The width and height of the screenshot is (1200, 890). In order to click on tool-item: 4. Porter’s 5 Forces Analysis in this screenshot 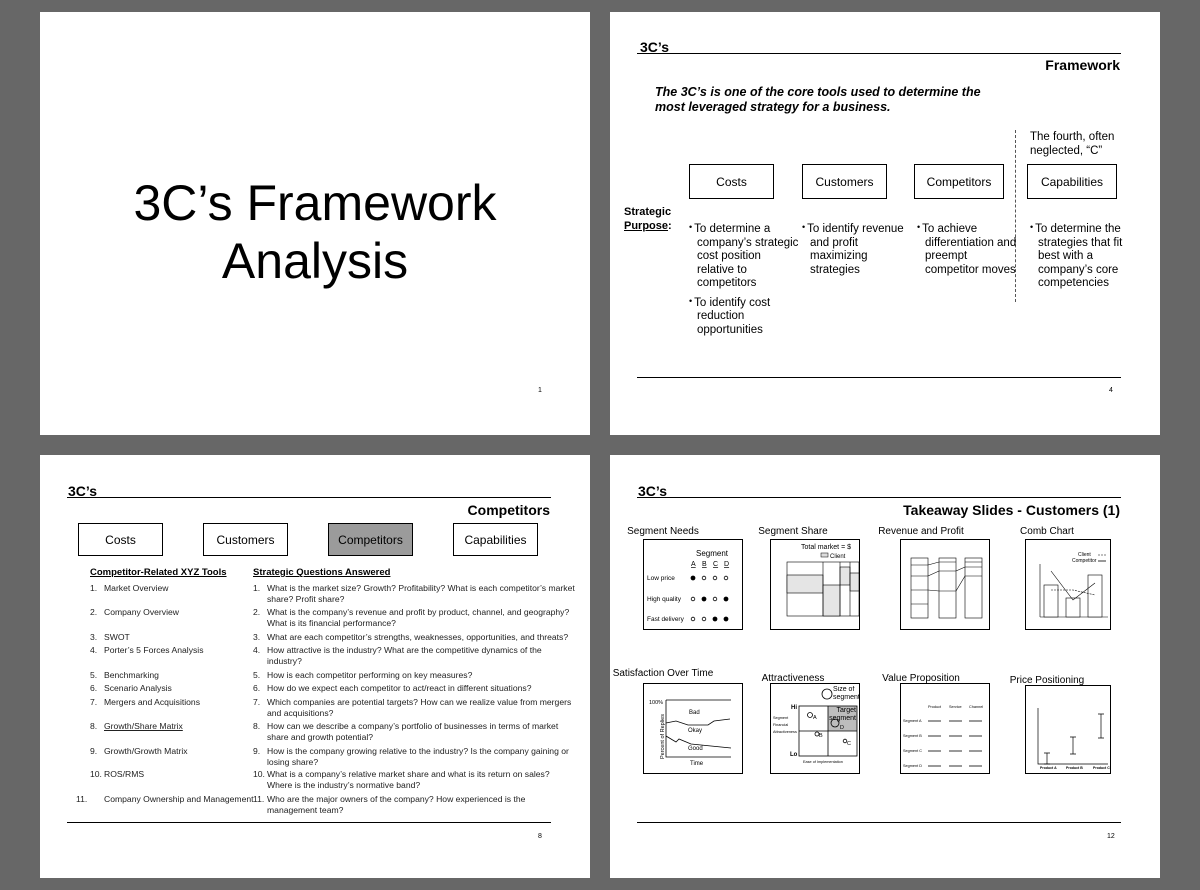, I will do `click(165, 650)`.